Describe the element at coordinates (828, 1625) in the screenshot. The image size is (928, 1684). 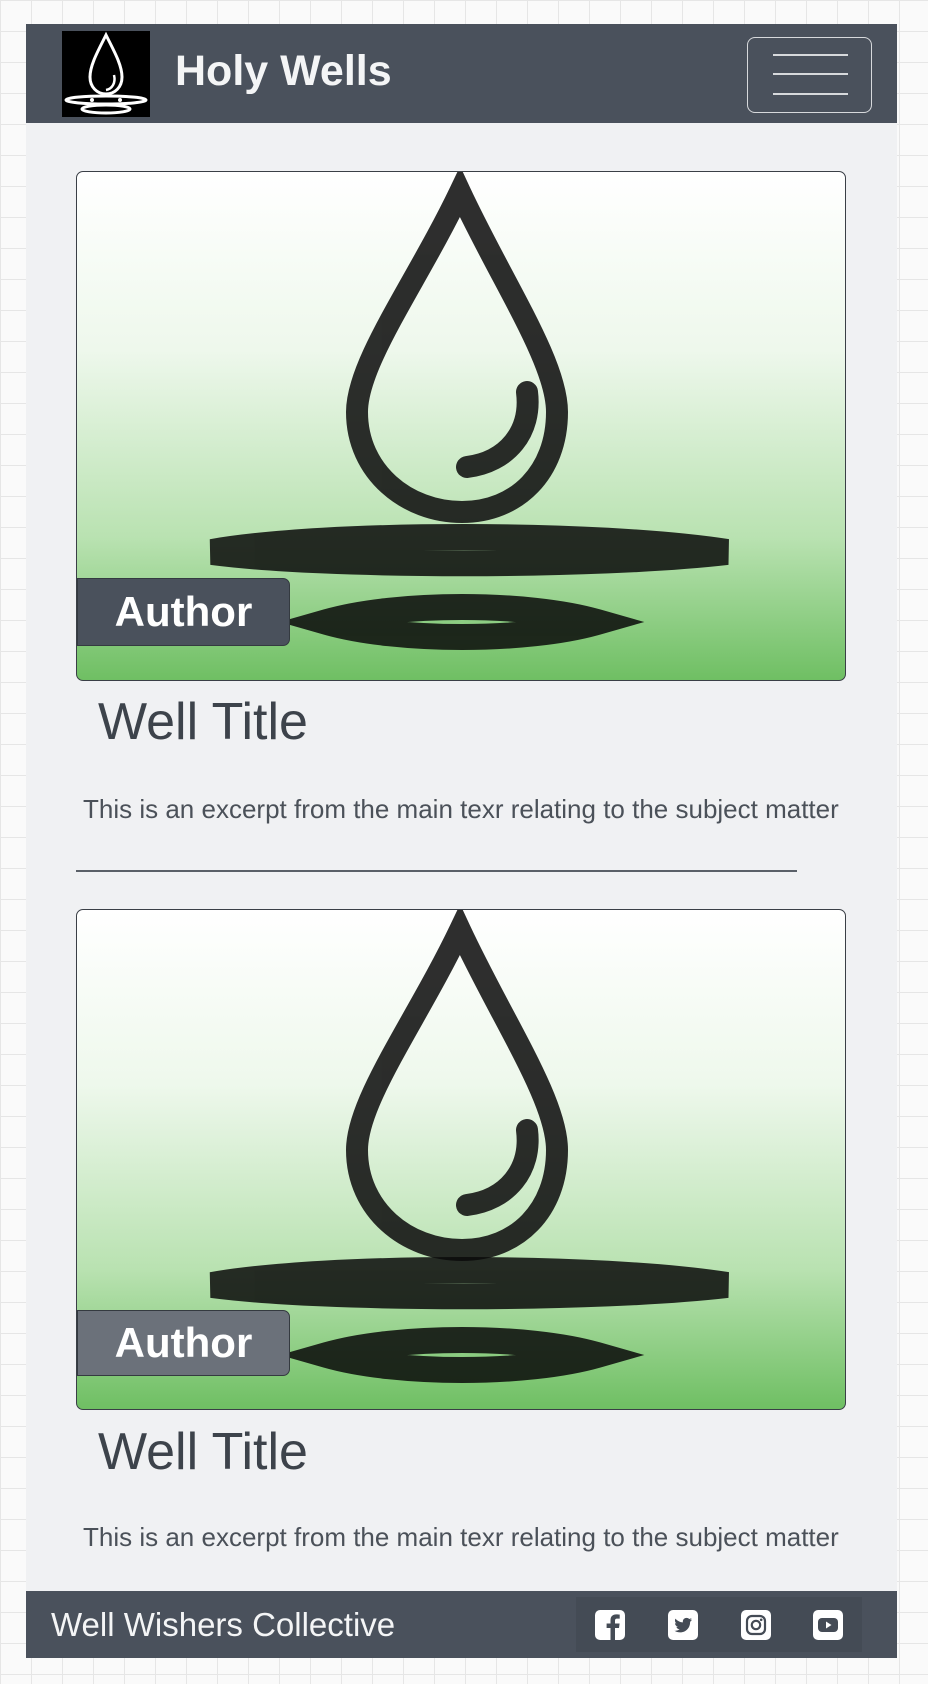
I see `youtube-icon` at that location.